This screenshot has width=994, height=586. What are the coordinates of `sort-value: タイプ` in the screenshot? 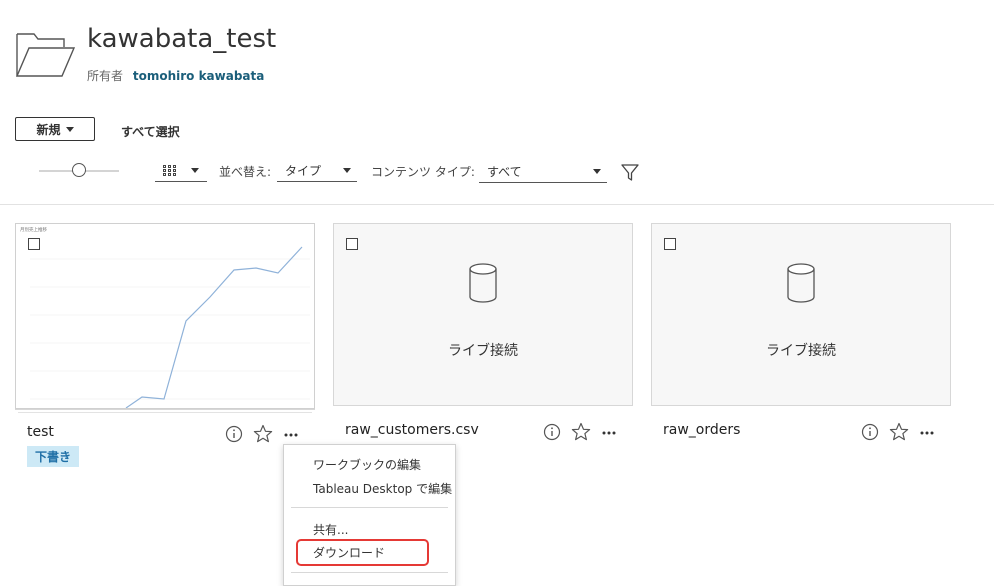 It's located at (303, 171).